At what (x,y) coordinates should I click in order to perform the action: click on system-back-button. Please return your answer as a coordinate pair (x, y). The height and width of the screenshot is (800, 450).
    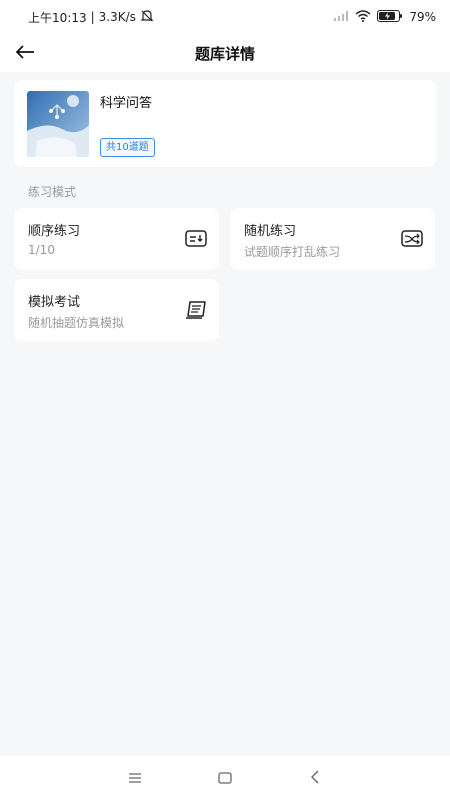
    Looking at the image, I should click on (315, 778).